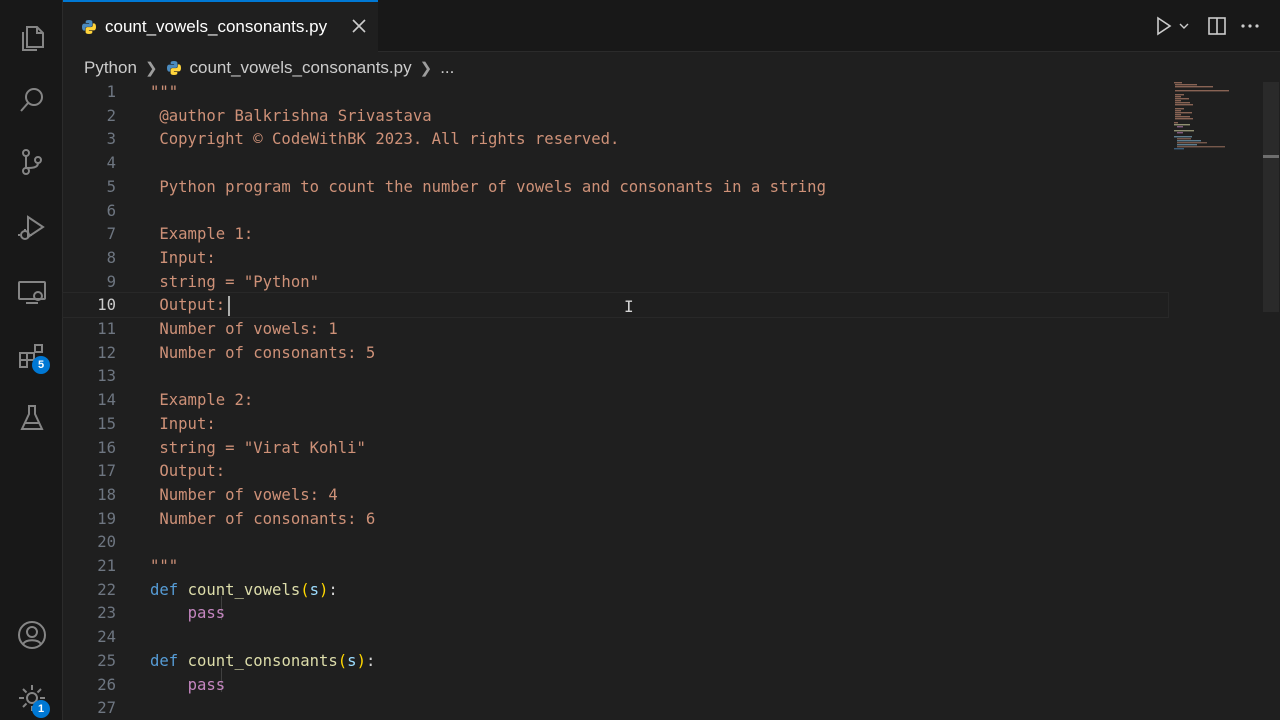  I want to click on tab-count-vowels-consonants: count_vowels_consonants.py, so click(220, 26).